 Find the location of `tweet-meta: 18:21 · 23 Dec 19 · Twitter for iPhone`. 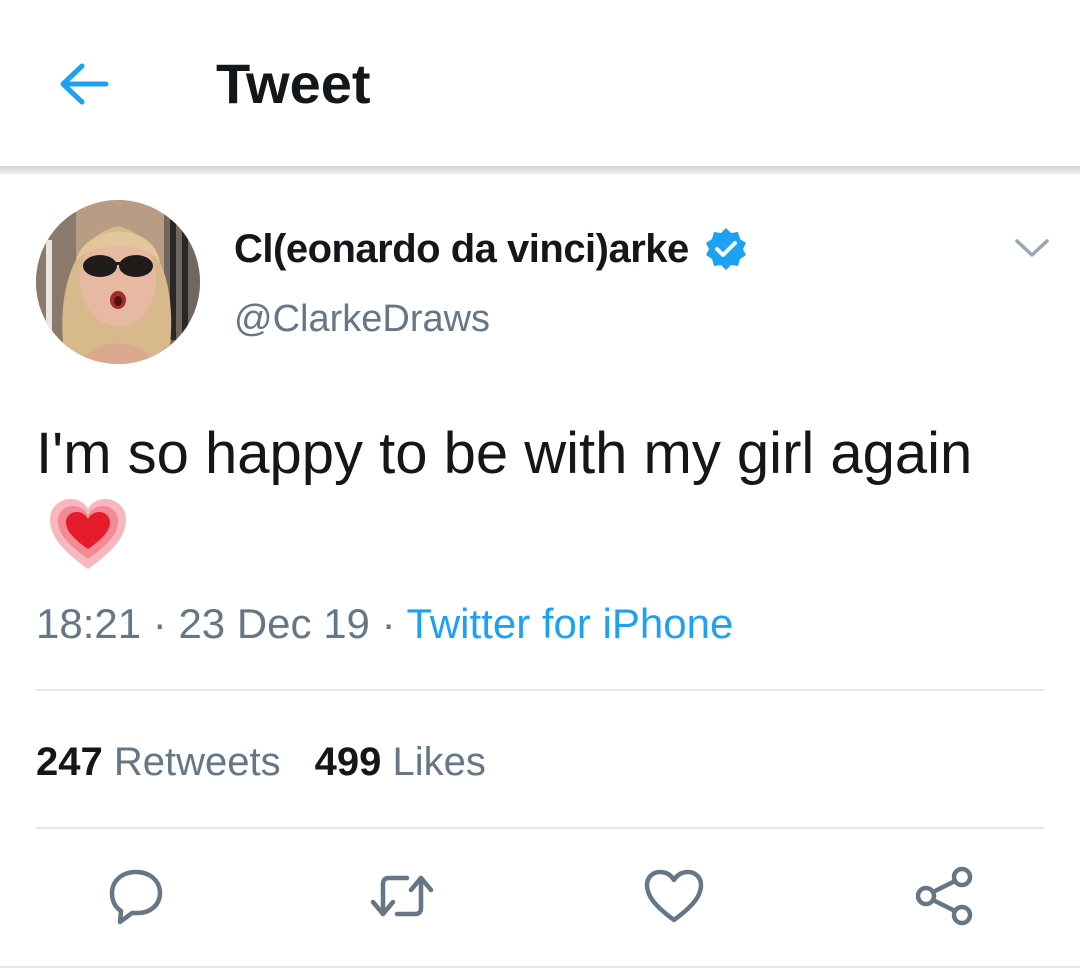

tweet-meta: 18:21 · 23 Dec 19 · Twitter for iPhone is located at coordinates (384, 624).